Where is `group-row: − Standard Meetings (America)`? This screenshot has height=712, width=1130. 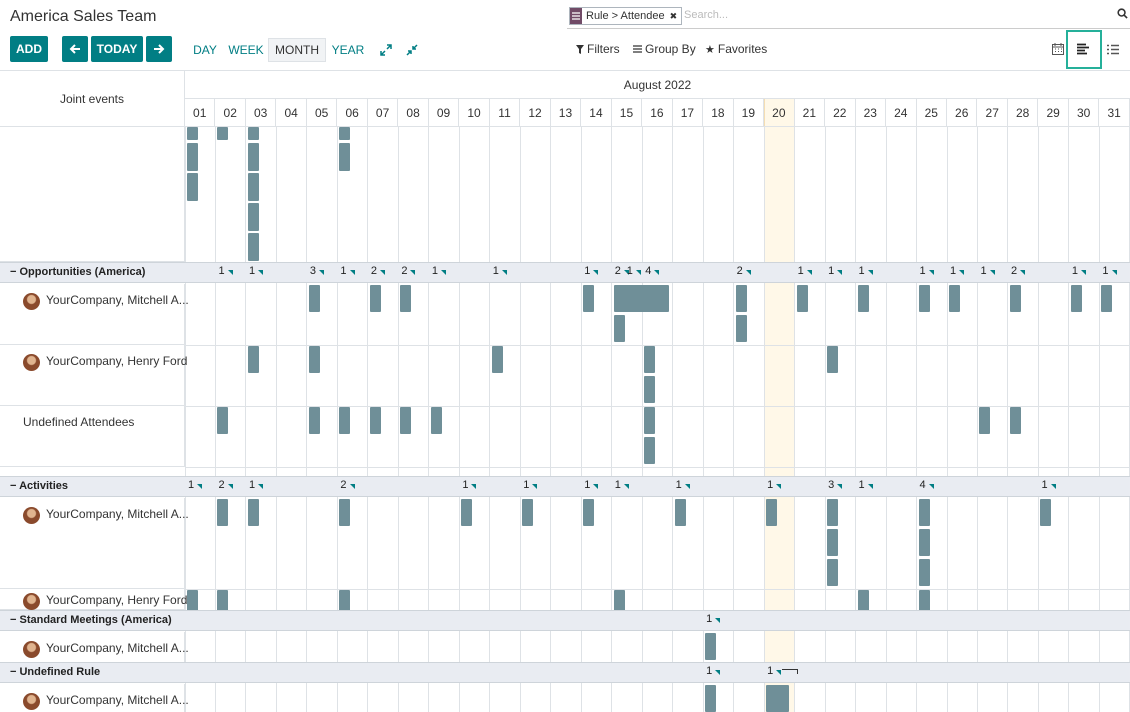 group-row: − Standard Meetings (America) is located at coordinates (565, 620).